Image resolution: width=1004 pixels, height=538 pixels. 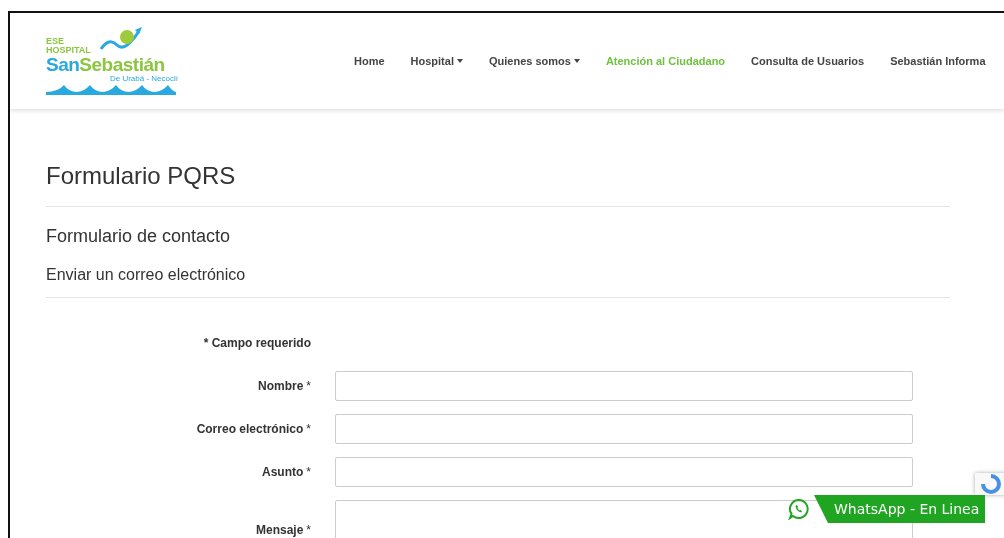 What do you see at coordinates (799, 509) in the screenshot?
I see `whatsapp-icon` at bounding box center [799, 509].